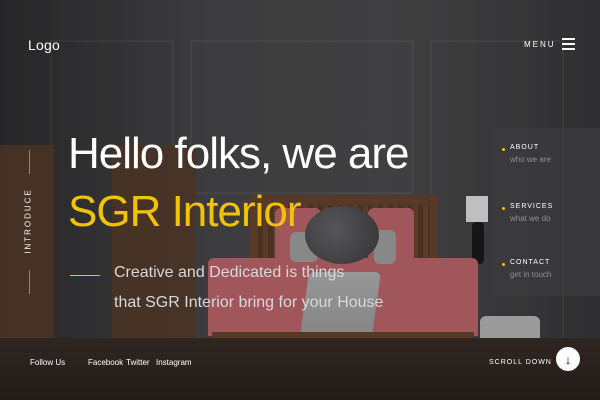  I want to click on social-link-twitter: Twitter, so click(138, 362).